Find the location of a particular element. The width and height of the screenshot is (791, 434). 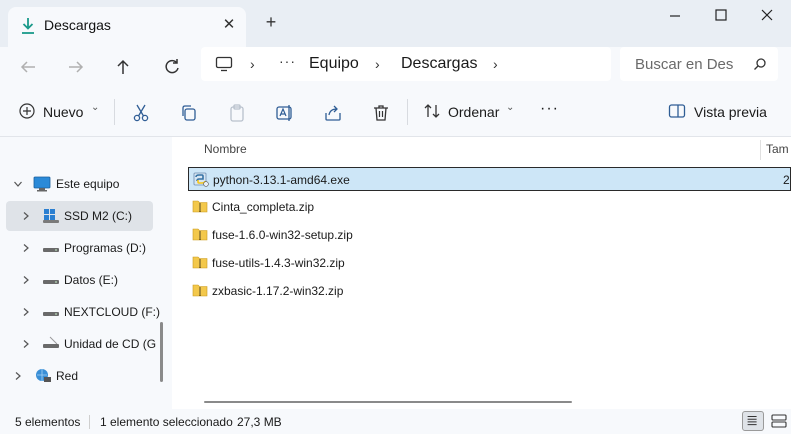

new-button: Nuevo ⌄ is located at coordinates (60, 112).